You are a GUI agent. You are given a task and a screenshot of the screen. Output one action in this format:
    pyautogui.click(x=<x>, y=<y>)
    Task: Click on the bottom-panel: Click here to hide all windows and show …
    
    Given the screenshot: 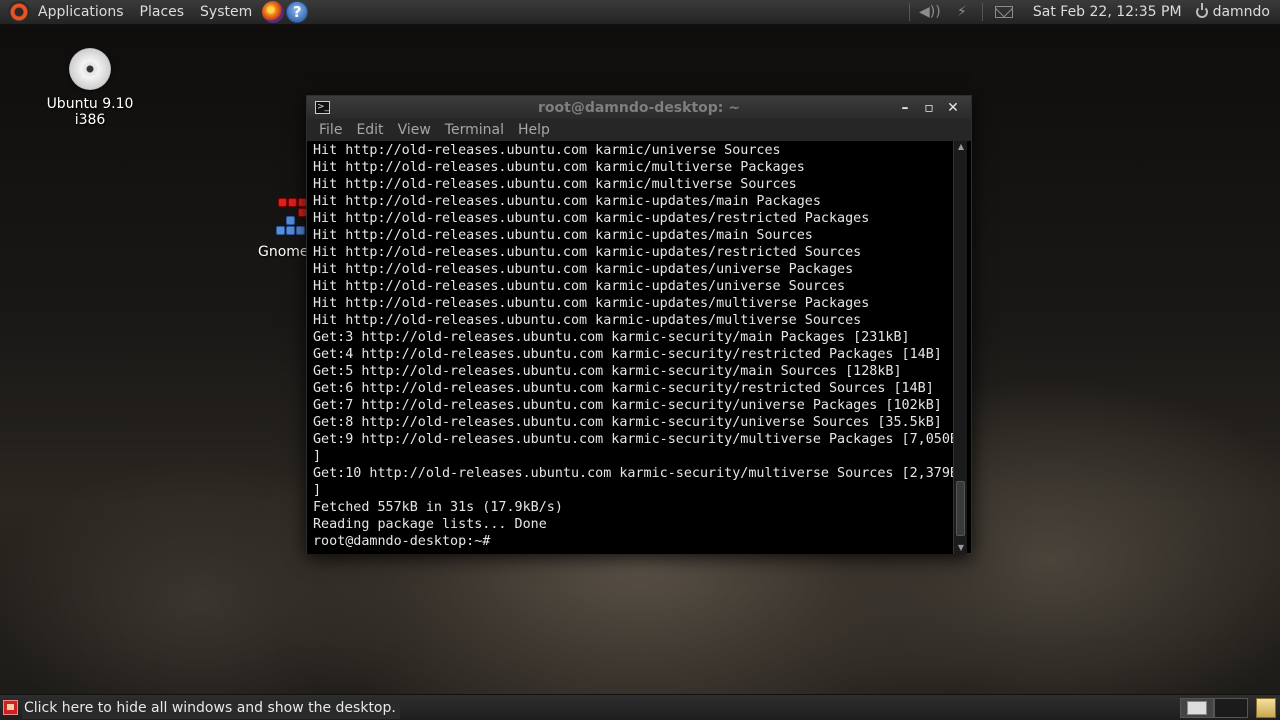 What is the action you would take?
    pyautogui.click(x=640, y=707)
    